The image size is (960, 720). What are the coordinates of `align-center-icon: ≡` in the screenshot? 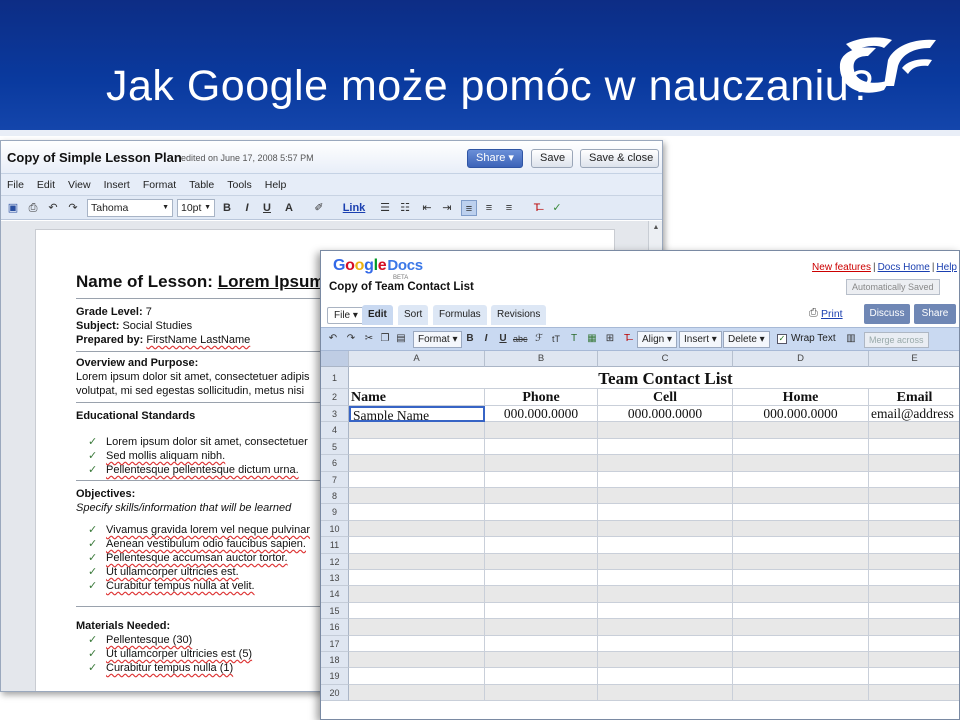 It's located at (489, 208).